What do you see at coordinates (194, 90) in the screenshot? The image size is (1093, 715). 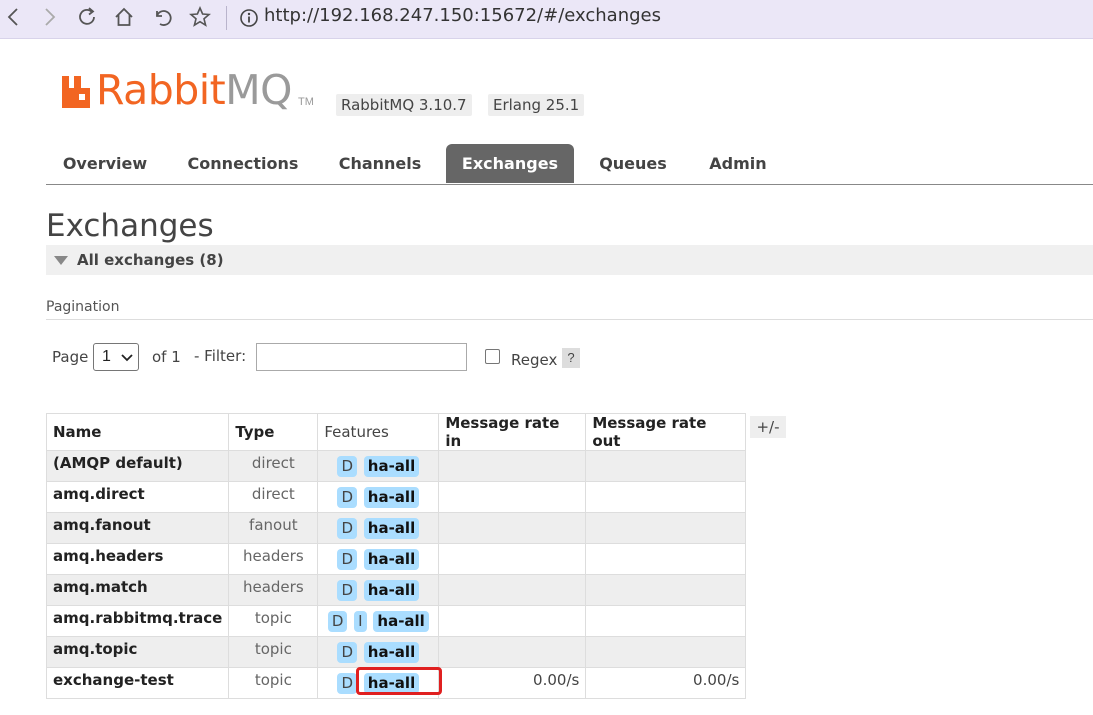 I see `logo-wordmark: RabbitMQ` at bounding box center [194, 90].